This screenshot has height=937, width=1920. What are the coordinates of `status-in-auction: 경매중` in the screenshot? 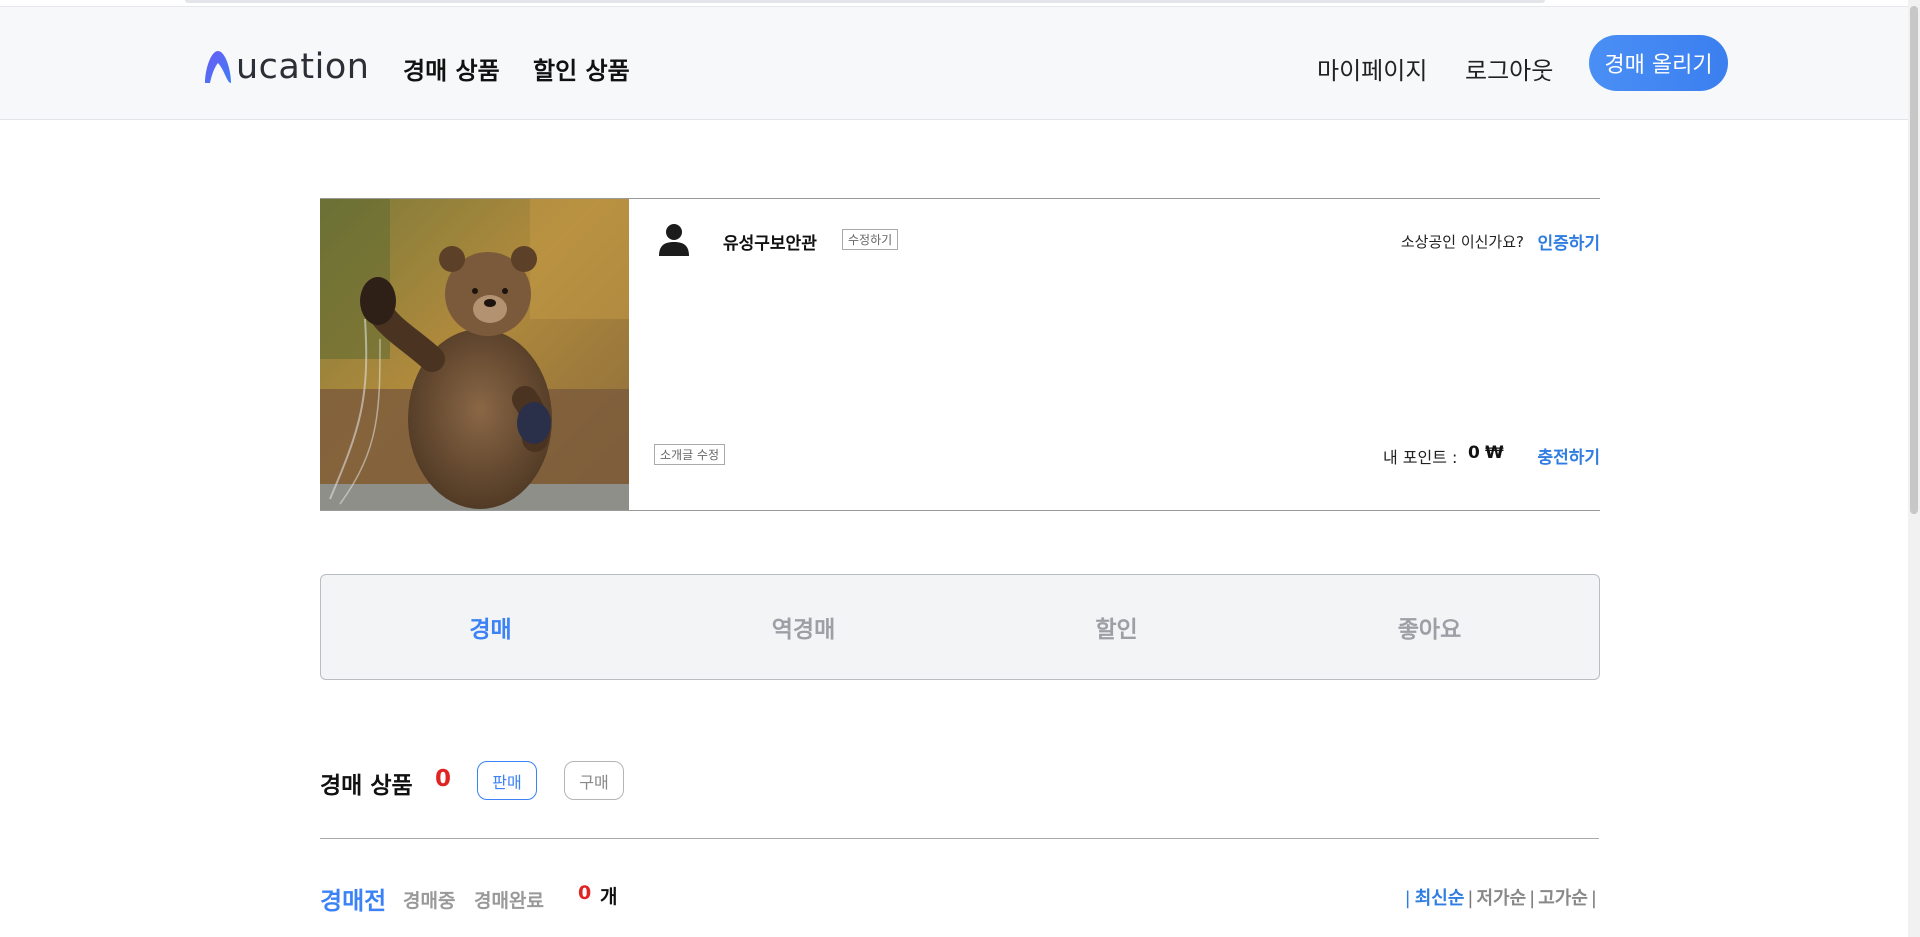 It's located at (429, 899).